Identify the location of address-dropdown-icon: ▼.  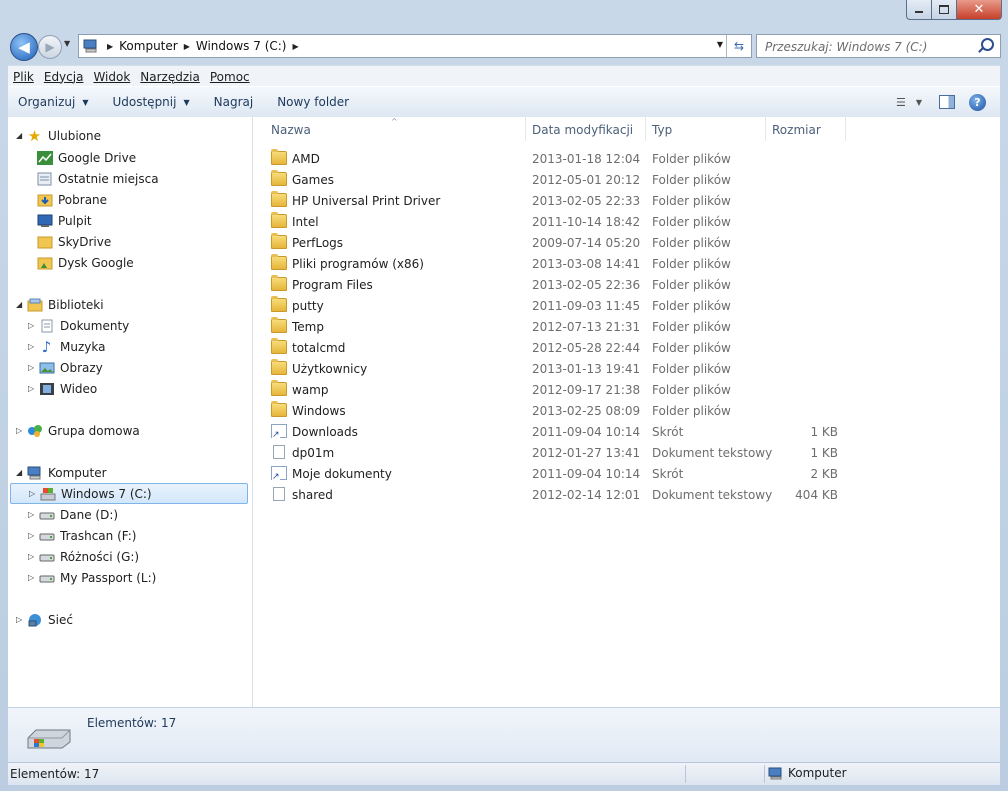
(720, 44).